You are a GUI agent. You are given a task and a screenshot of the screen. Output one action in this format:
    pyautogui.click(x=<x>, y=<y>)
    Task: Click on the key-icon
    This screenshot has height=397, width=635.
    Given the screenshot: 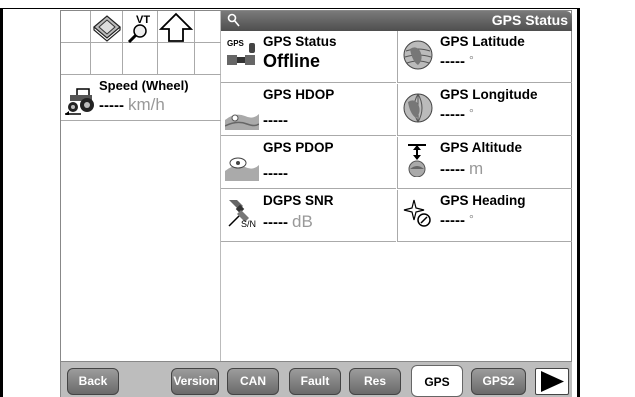 What is the action you would take?
    pyautogui.click(x=233, y=20)
    